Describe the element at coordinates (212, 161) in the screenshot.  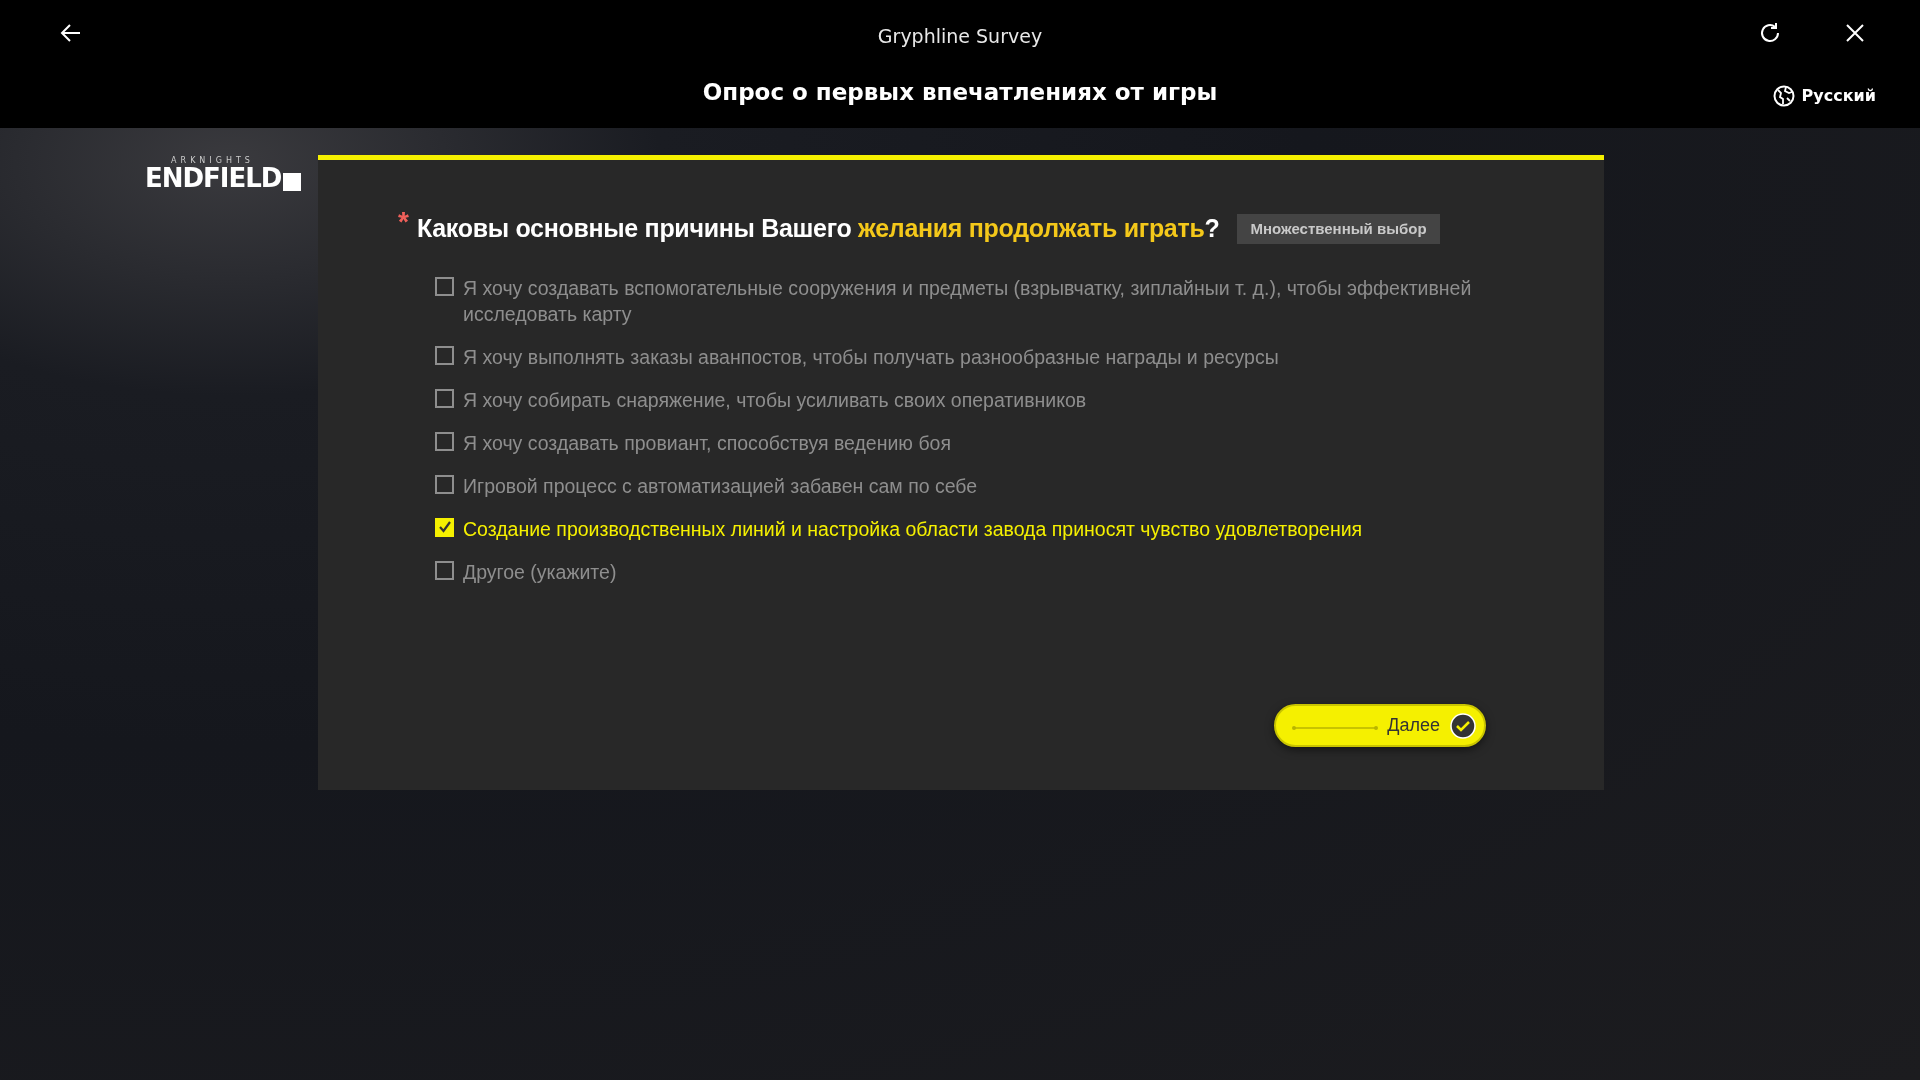
I see `logo-tagline: ARKNIGHTS` at that location.